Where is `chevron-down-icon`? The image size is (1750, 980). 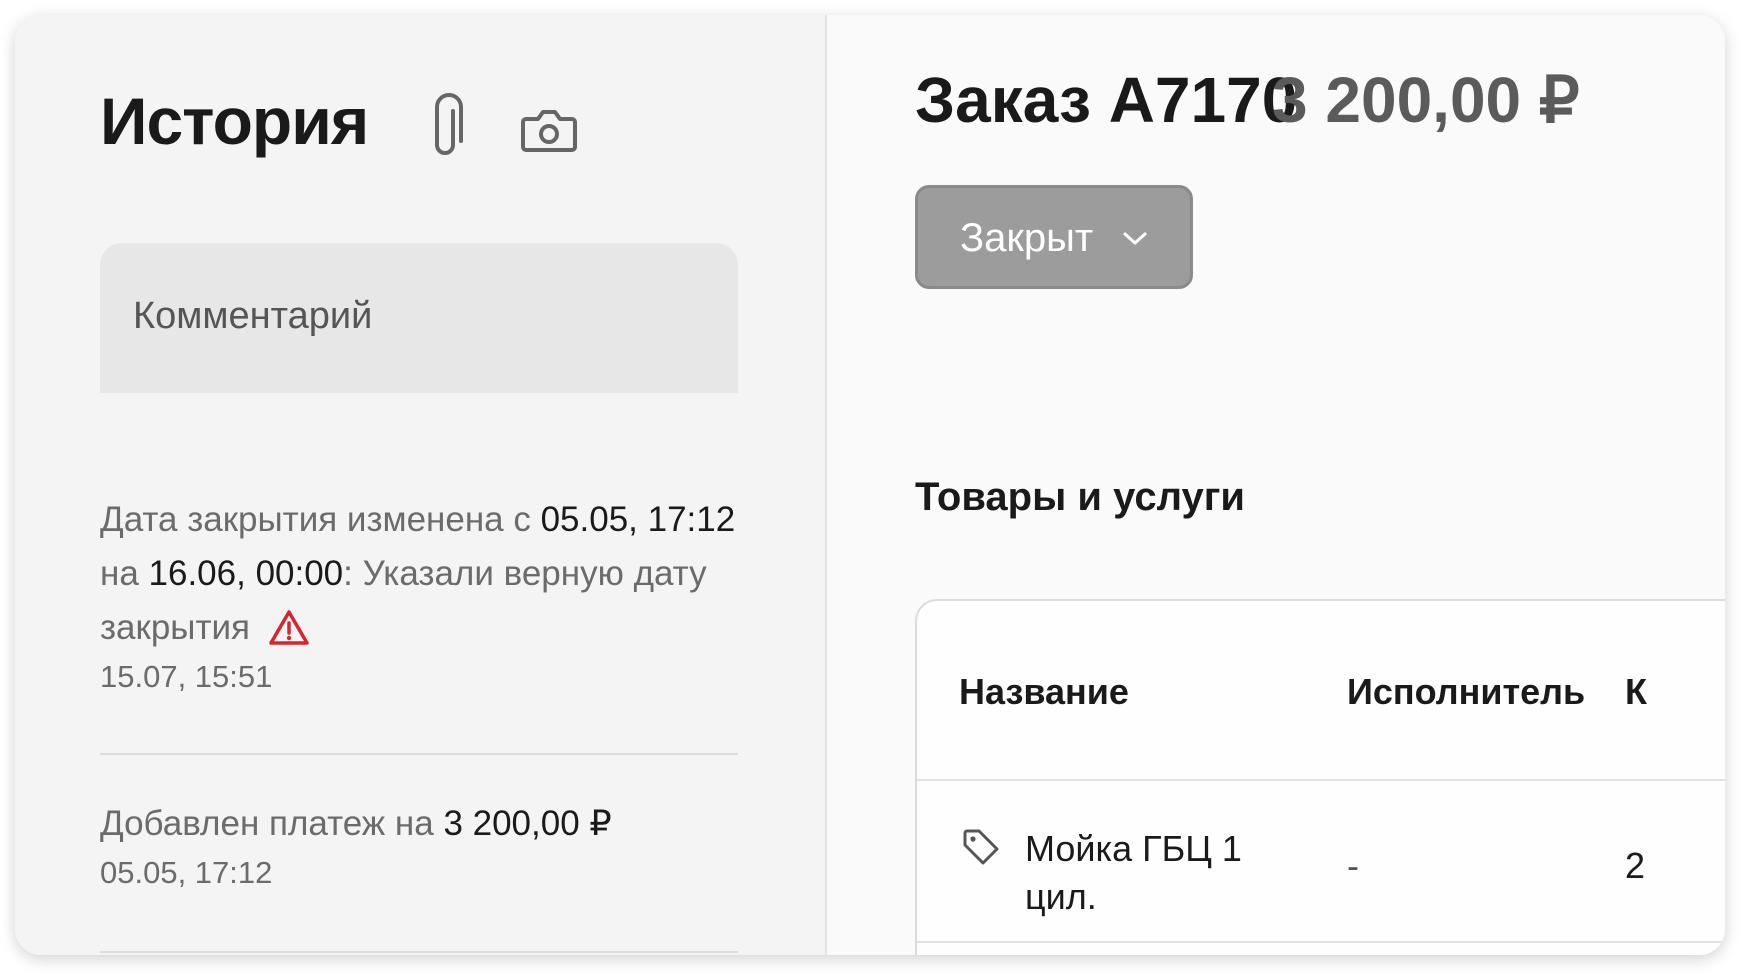
chevron-down-icon is located at coordinates (1135, 238).